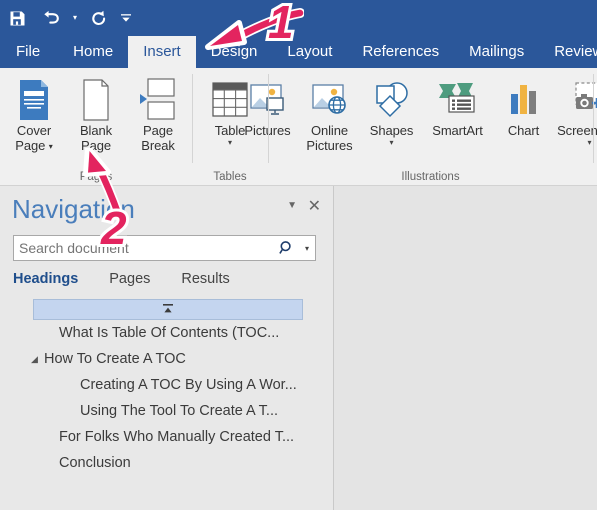 This screenshot has height=510, width=597. What do you see at coordinates (496, 52) in the screenshot?
I see `tab-mailings: Mailings` at bounding box center [496, 52].